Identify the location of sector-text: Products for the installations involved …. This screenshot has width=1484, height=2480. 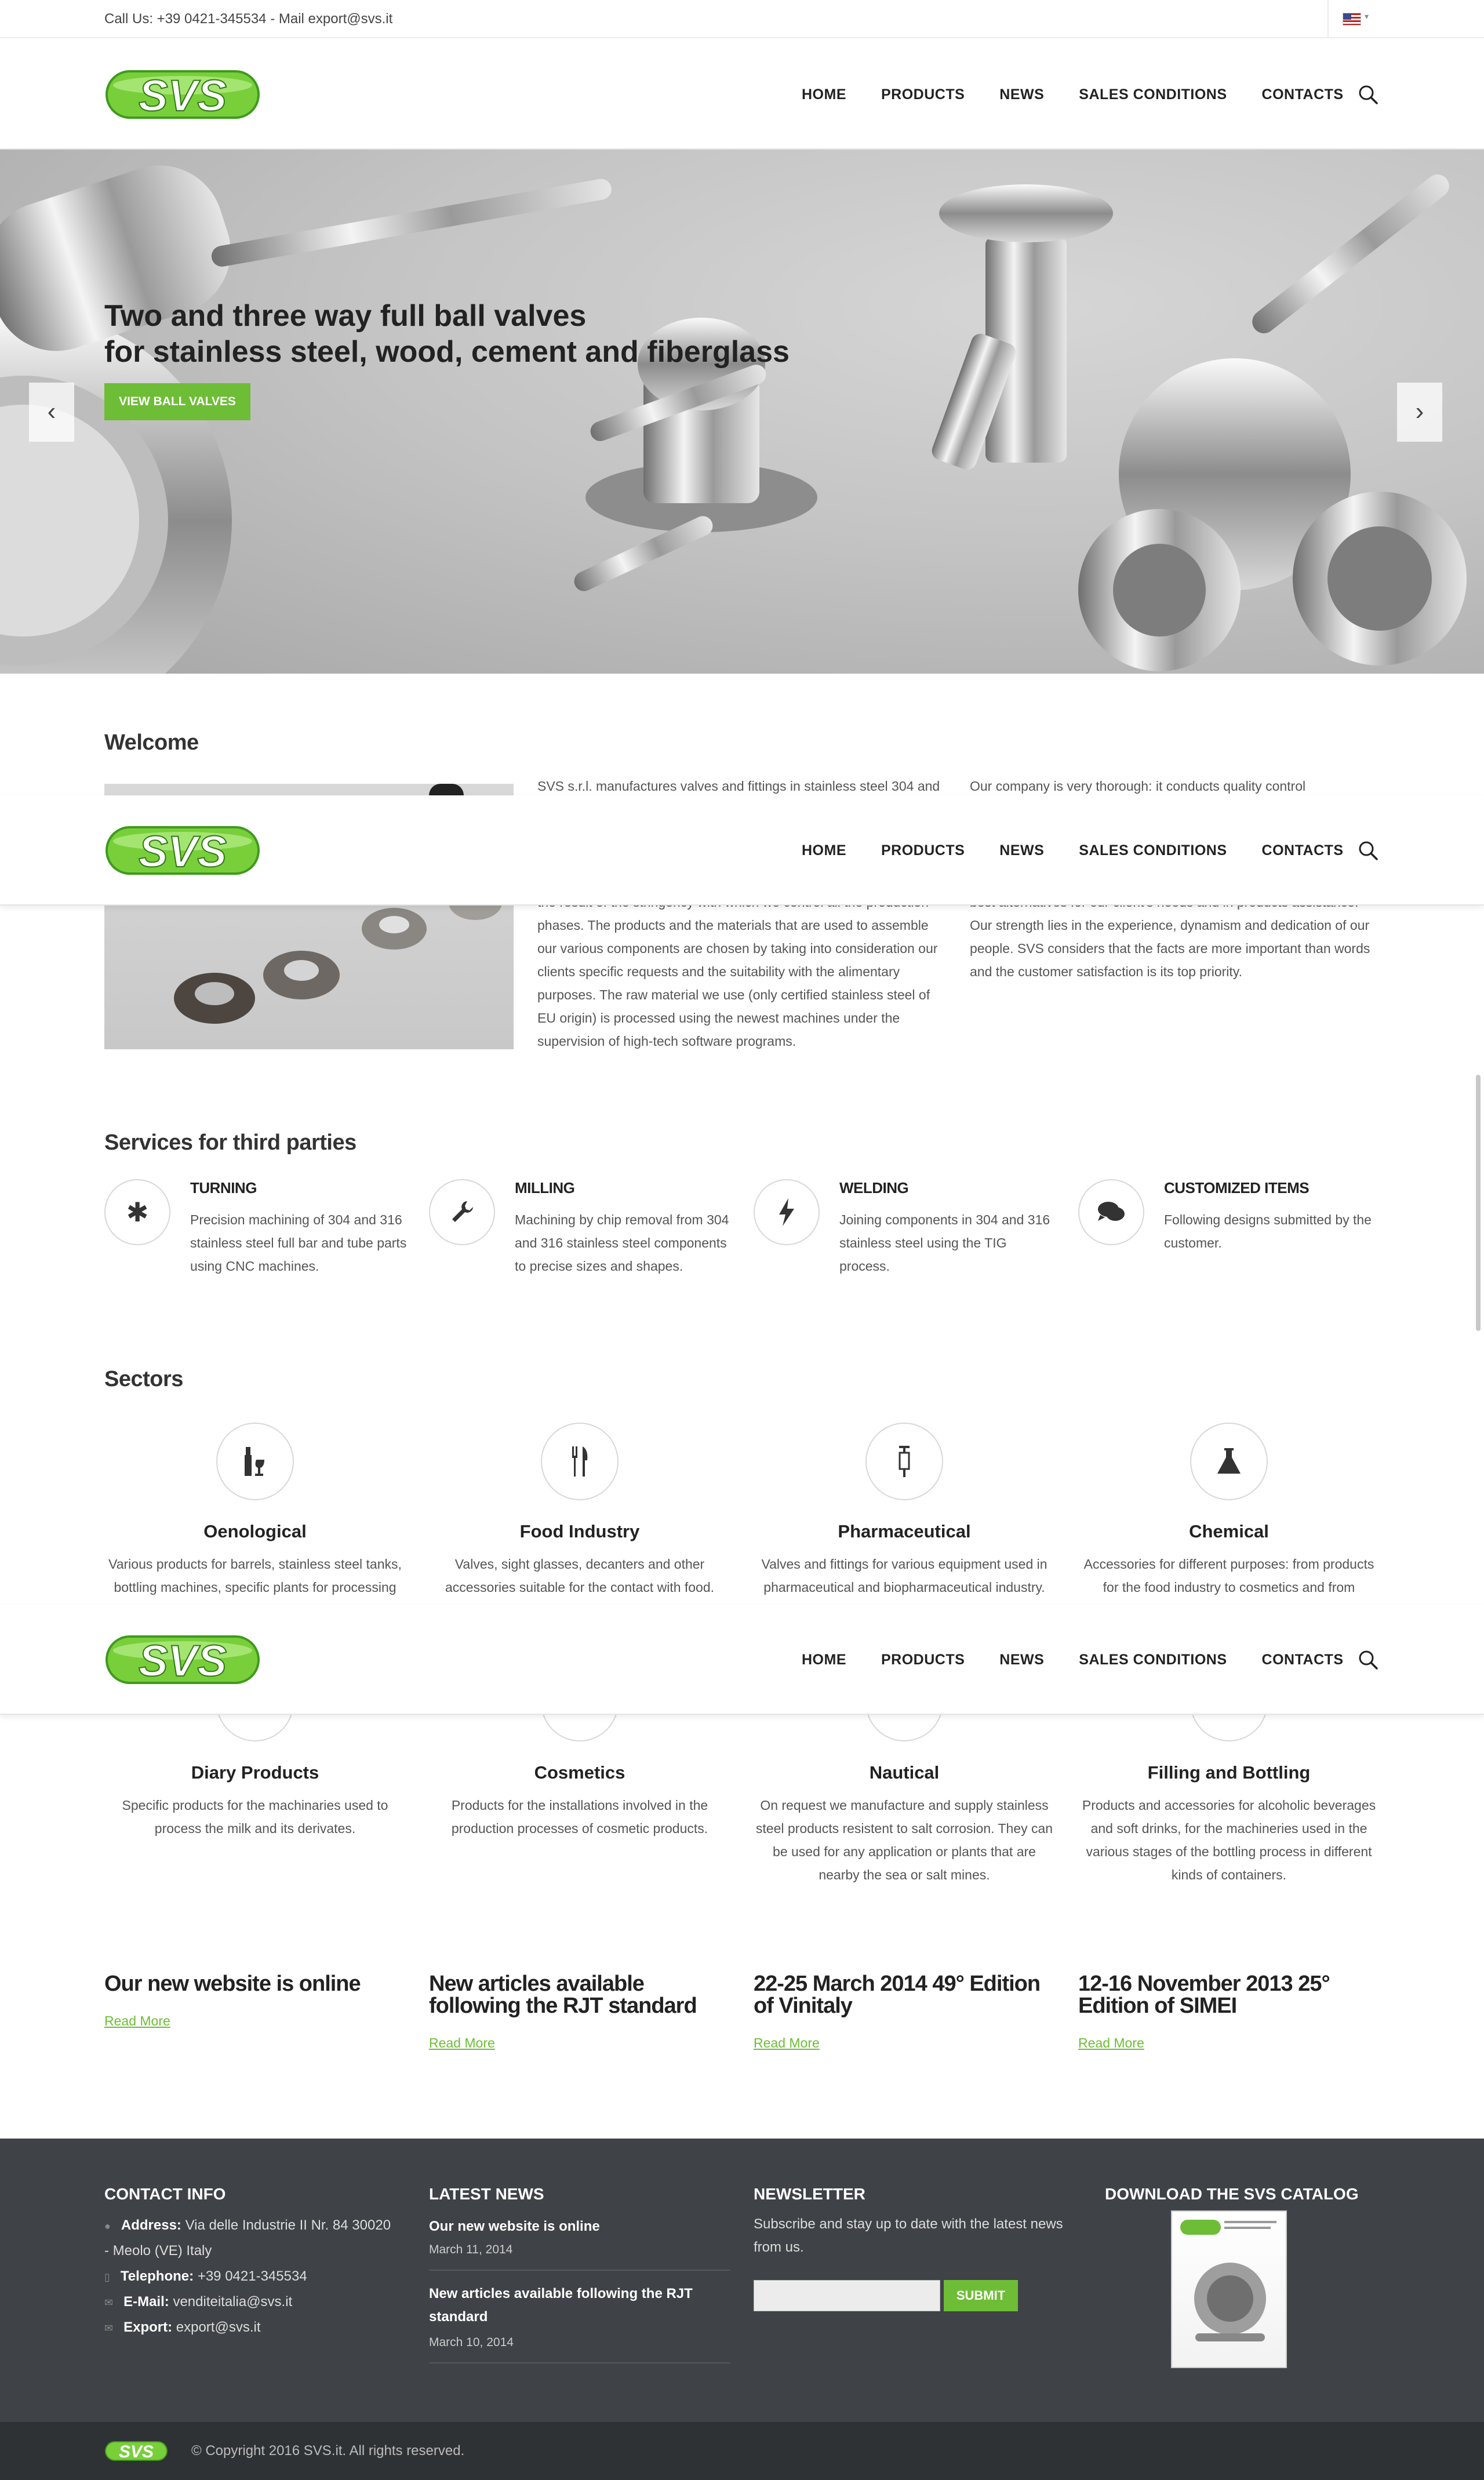
(579, 1817).